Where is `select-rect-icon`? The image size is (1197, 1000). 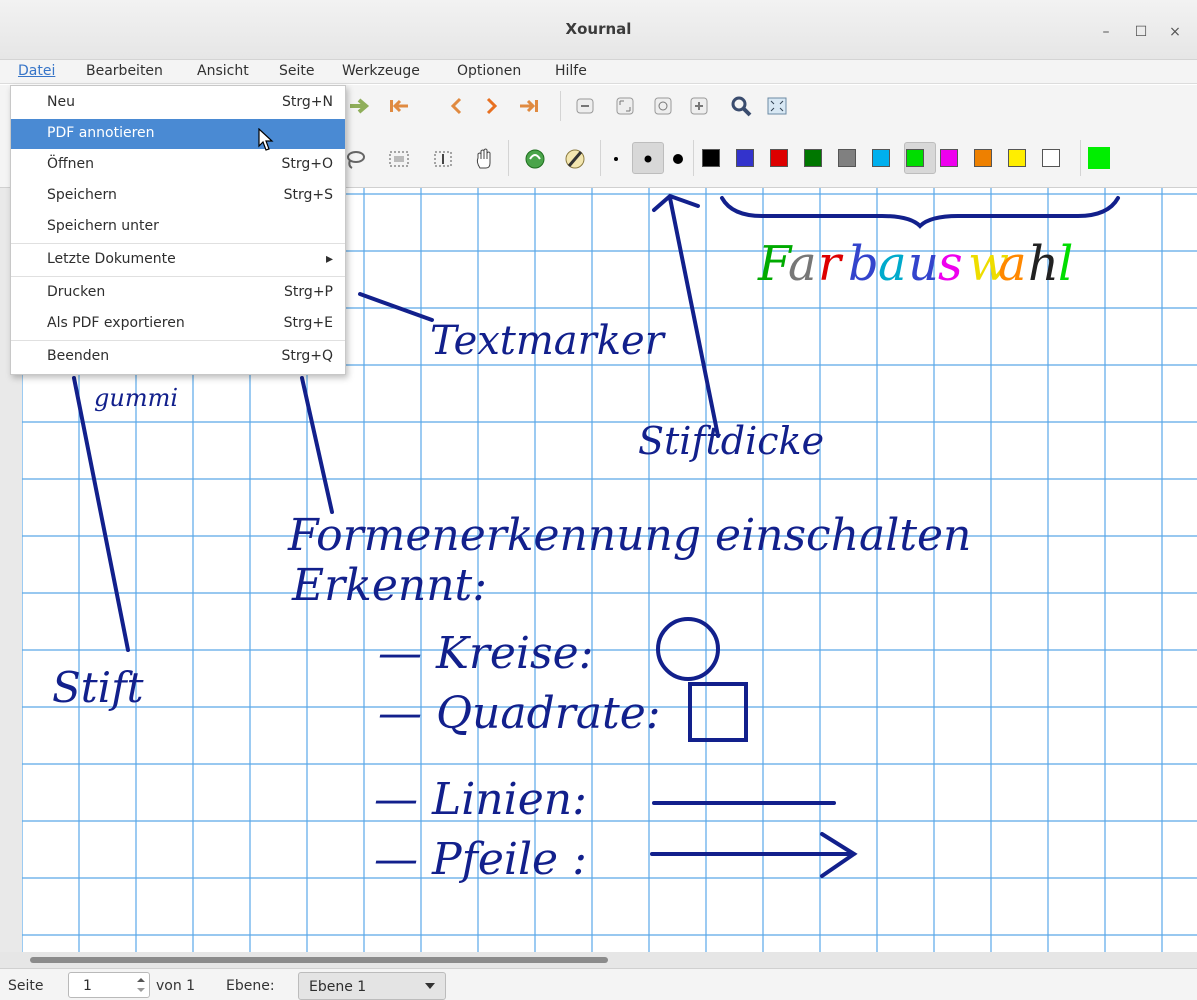
select-rect-icon is located at coordinates (399, 159).